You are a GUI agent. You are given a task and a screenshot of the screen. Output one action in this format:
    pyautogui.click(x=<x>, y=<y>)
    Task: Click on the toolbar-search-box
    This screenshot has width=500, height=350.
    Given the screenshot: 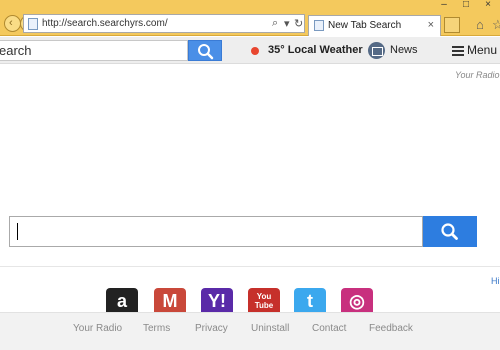 What is the action you would take?
    pyautogui.click(x=94, y=50)
    